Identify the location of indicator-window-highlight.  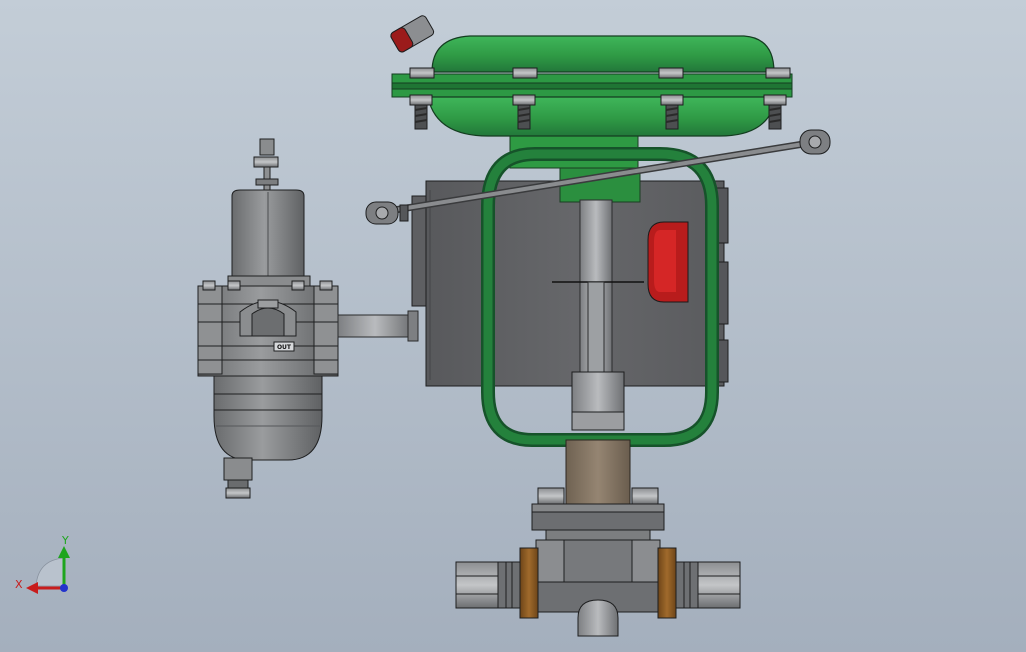
(665, 261).